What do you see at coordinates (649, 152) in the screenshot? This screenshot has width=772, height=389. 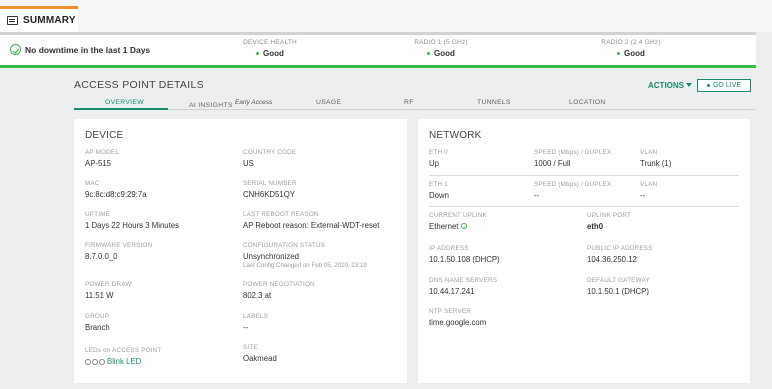 I see `eth0-vlan-label: VLAN` at bounding box center [649, 152].